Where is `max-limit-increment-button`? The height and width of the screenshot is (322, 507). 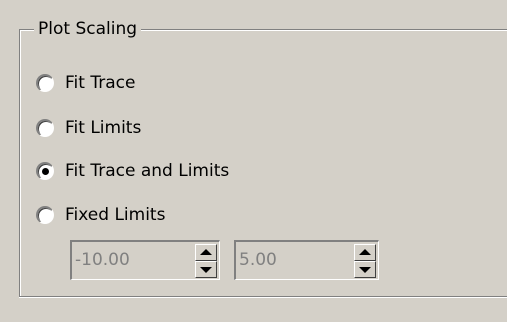 max-limit-increment-button is located at coordinates (365, 252).